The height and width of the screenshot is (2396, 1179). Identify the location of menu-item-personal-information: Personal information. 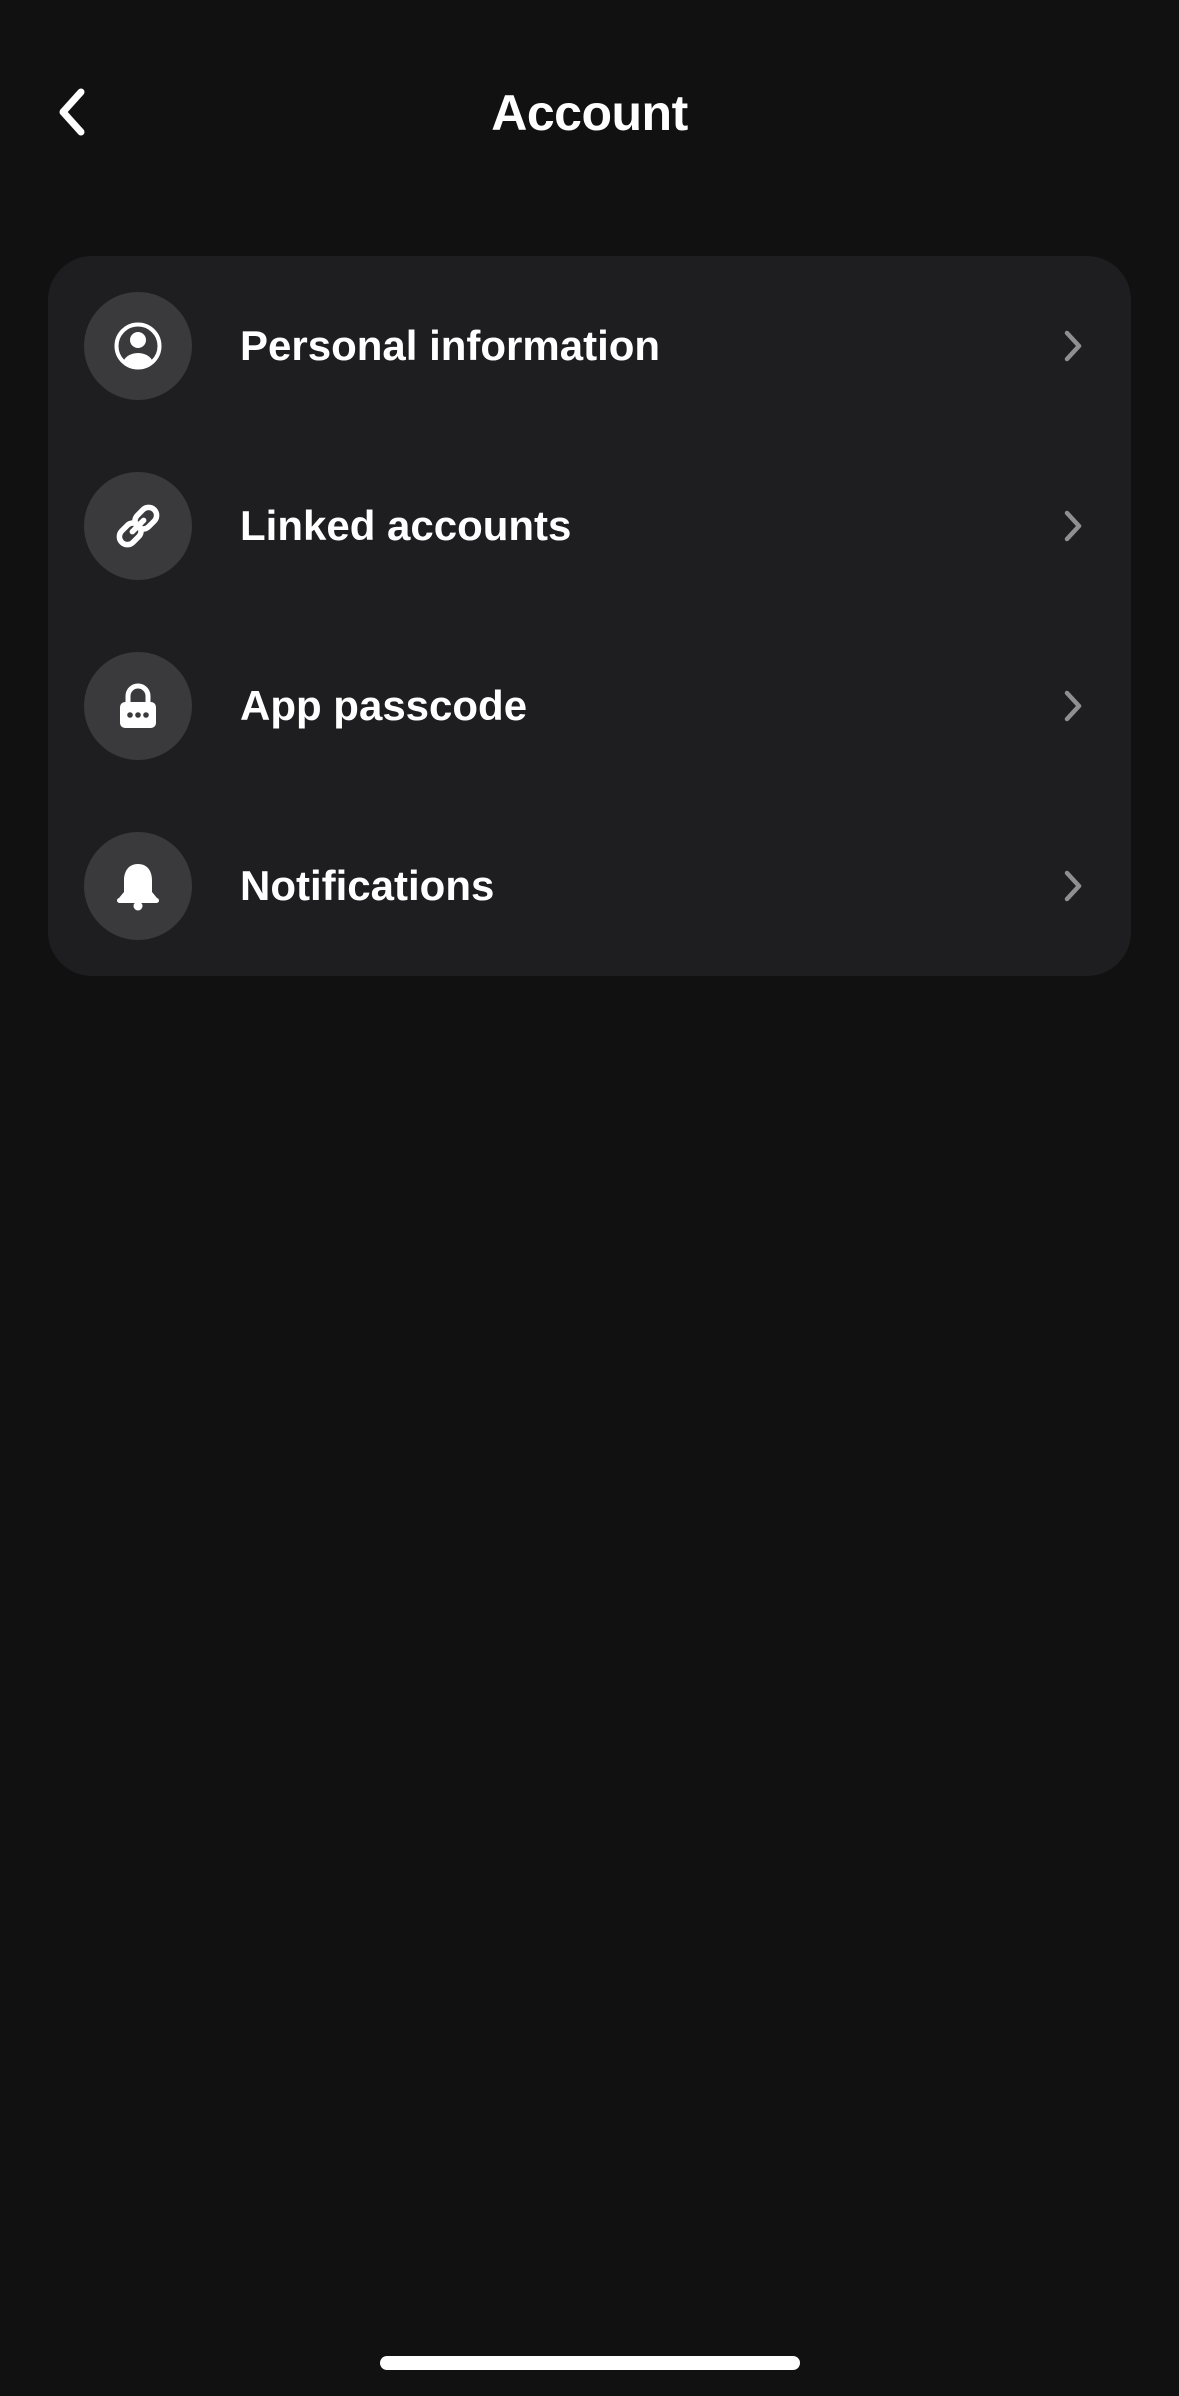
(589, 346).